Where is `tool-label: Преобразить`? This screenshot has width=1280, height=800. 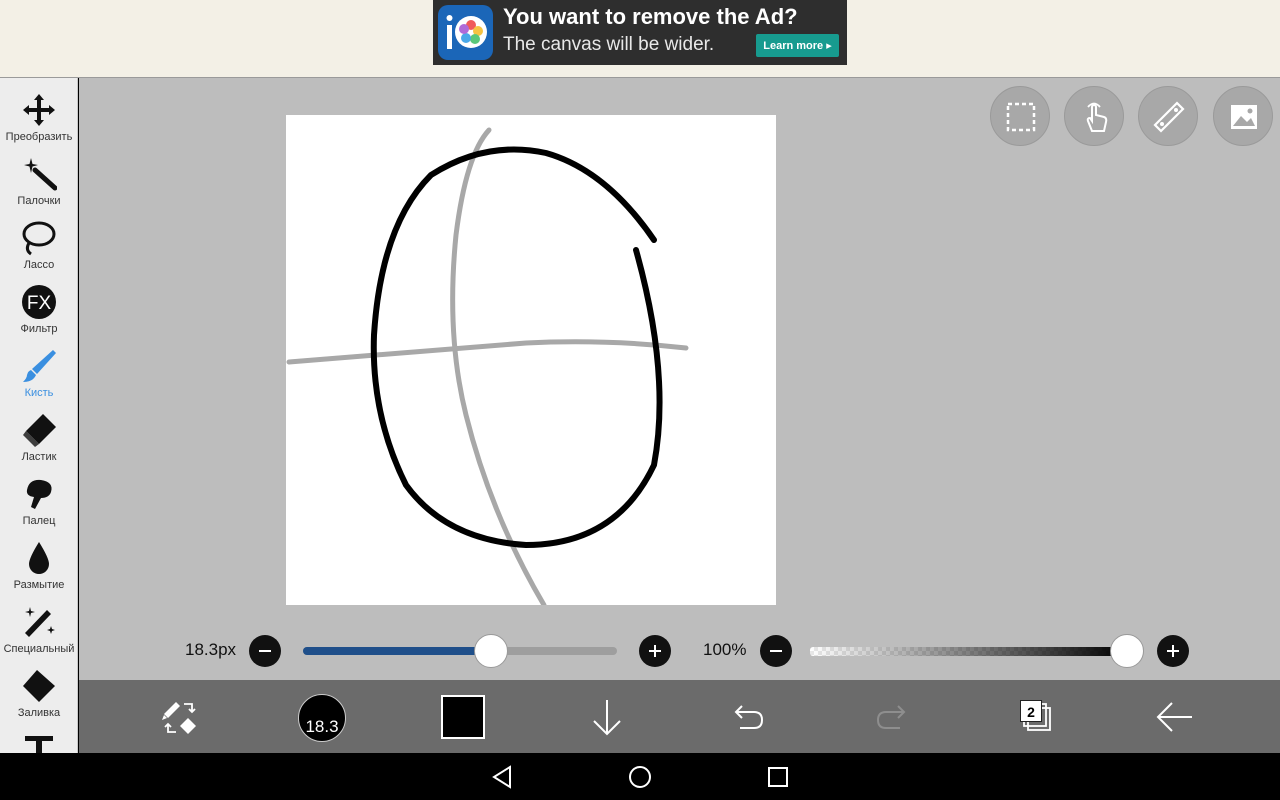 tool-label: Преобразить is located at coordinates (39, 137).